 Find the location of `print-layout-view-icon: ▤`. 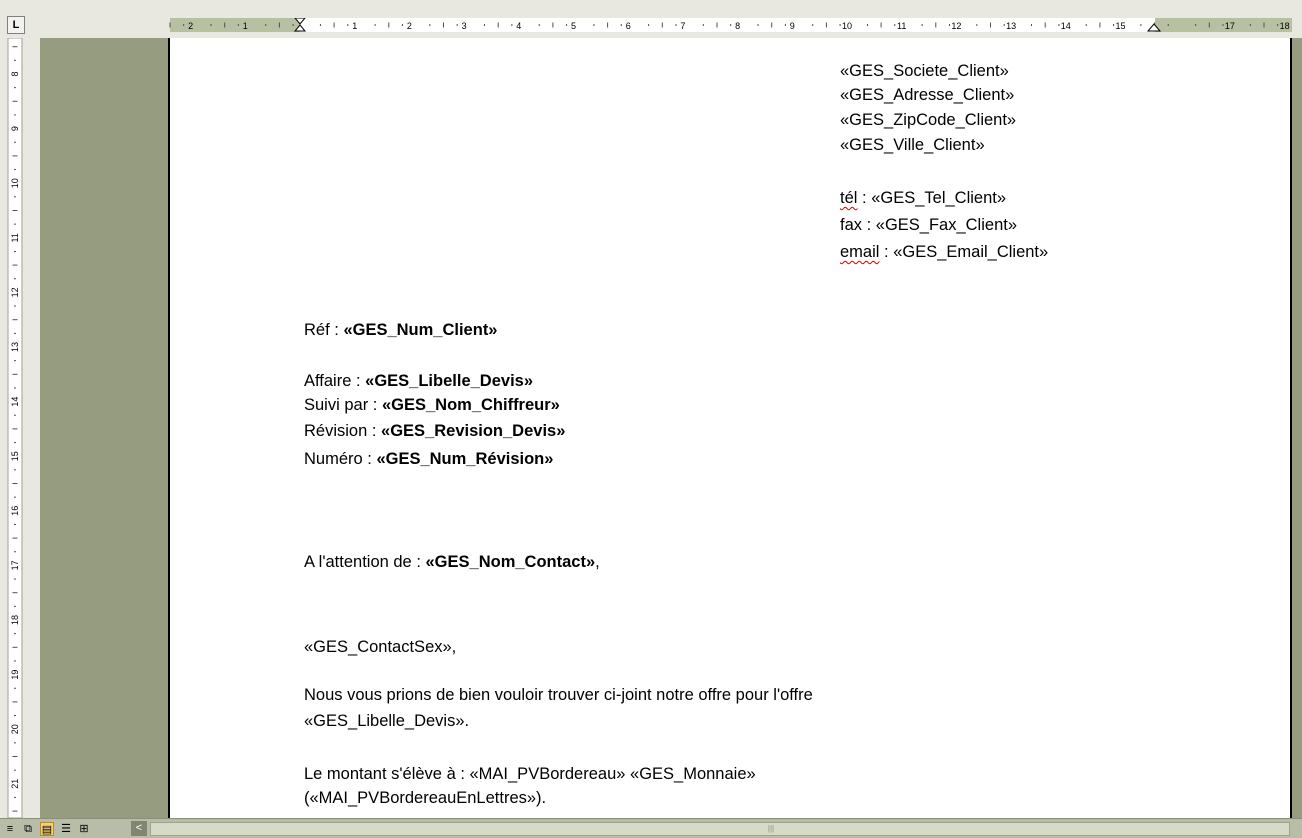

print-layout-view-icon: ▤ is located at coordinates (47, 829).